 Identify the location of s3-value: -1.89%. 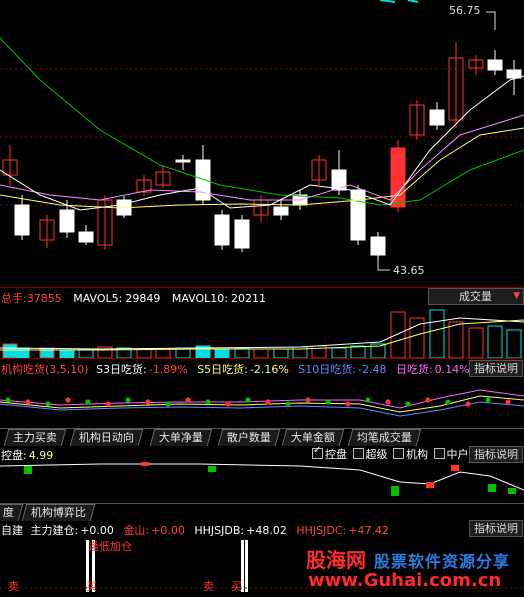
(168, 369).